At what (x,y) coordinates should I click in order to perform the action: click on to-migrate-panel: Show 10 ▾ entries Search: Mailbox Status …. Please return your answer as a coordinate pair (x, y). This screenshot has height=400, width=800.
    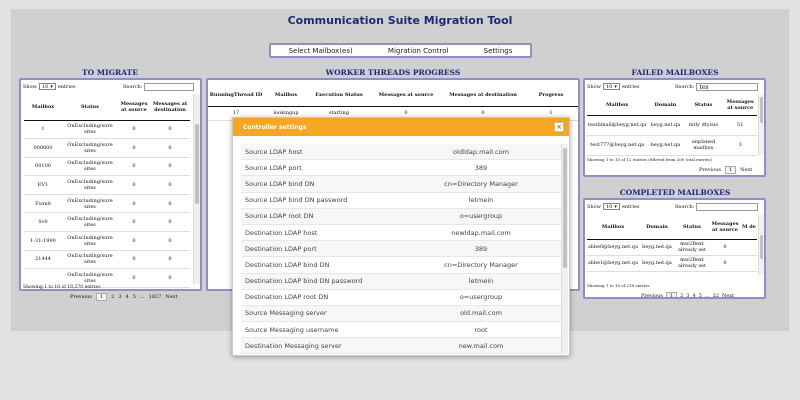
    Looking at the image, I should click on (110, 184).